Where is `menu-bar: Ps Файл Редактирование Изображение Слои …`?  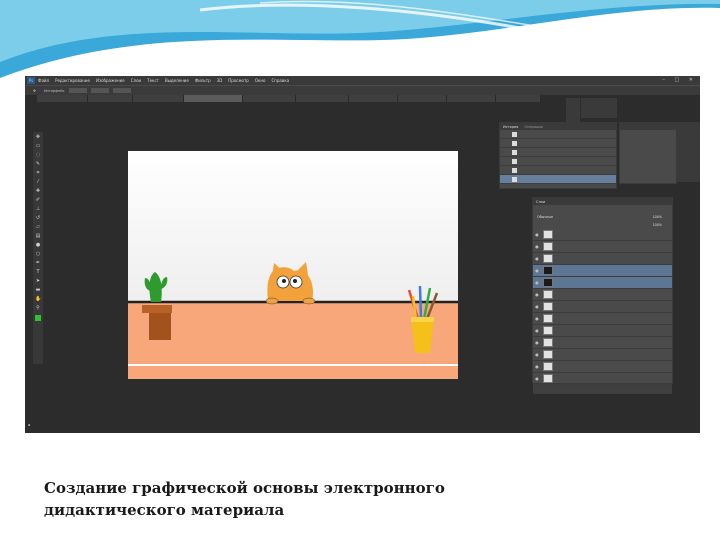 menu-bar: Ps Файл Редактирование Изображение Слои … is located at coordinates (362, 80).